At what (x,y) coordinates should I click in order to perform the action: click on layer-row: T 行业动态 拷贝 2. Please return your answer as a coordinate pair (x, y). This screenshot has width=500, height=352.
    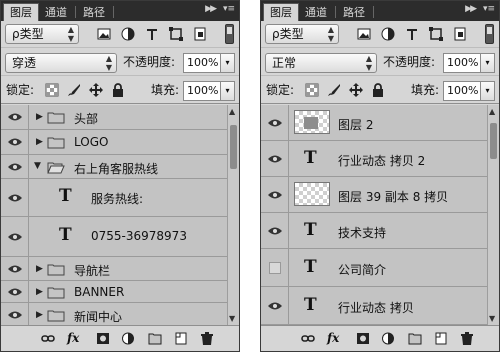
    Looking at the image, I should click on (374, 159).